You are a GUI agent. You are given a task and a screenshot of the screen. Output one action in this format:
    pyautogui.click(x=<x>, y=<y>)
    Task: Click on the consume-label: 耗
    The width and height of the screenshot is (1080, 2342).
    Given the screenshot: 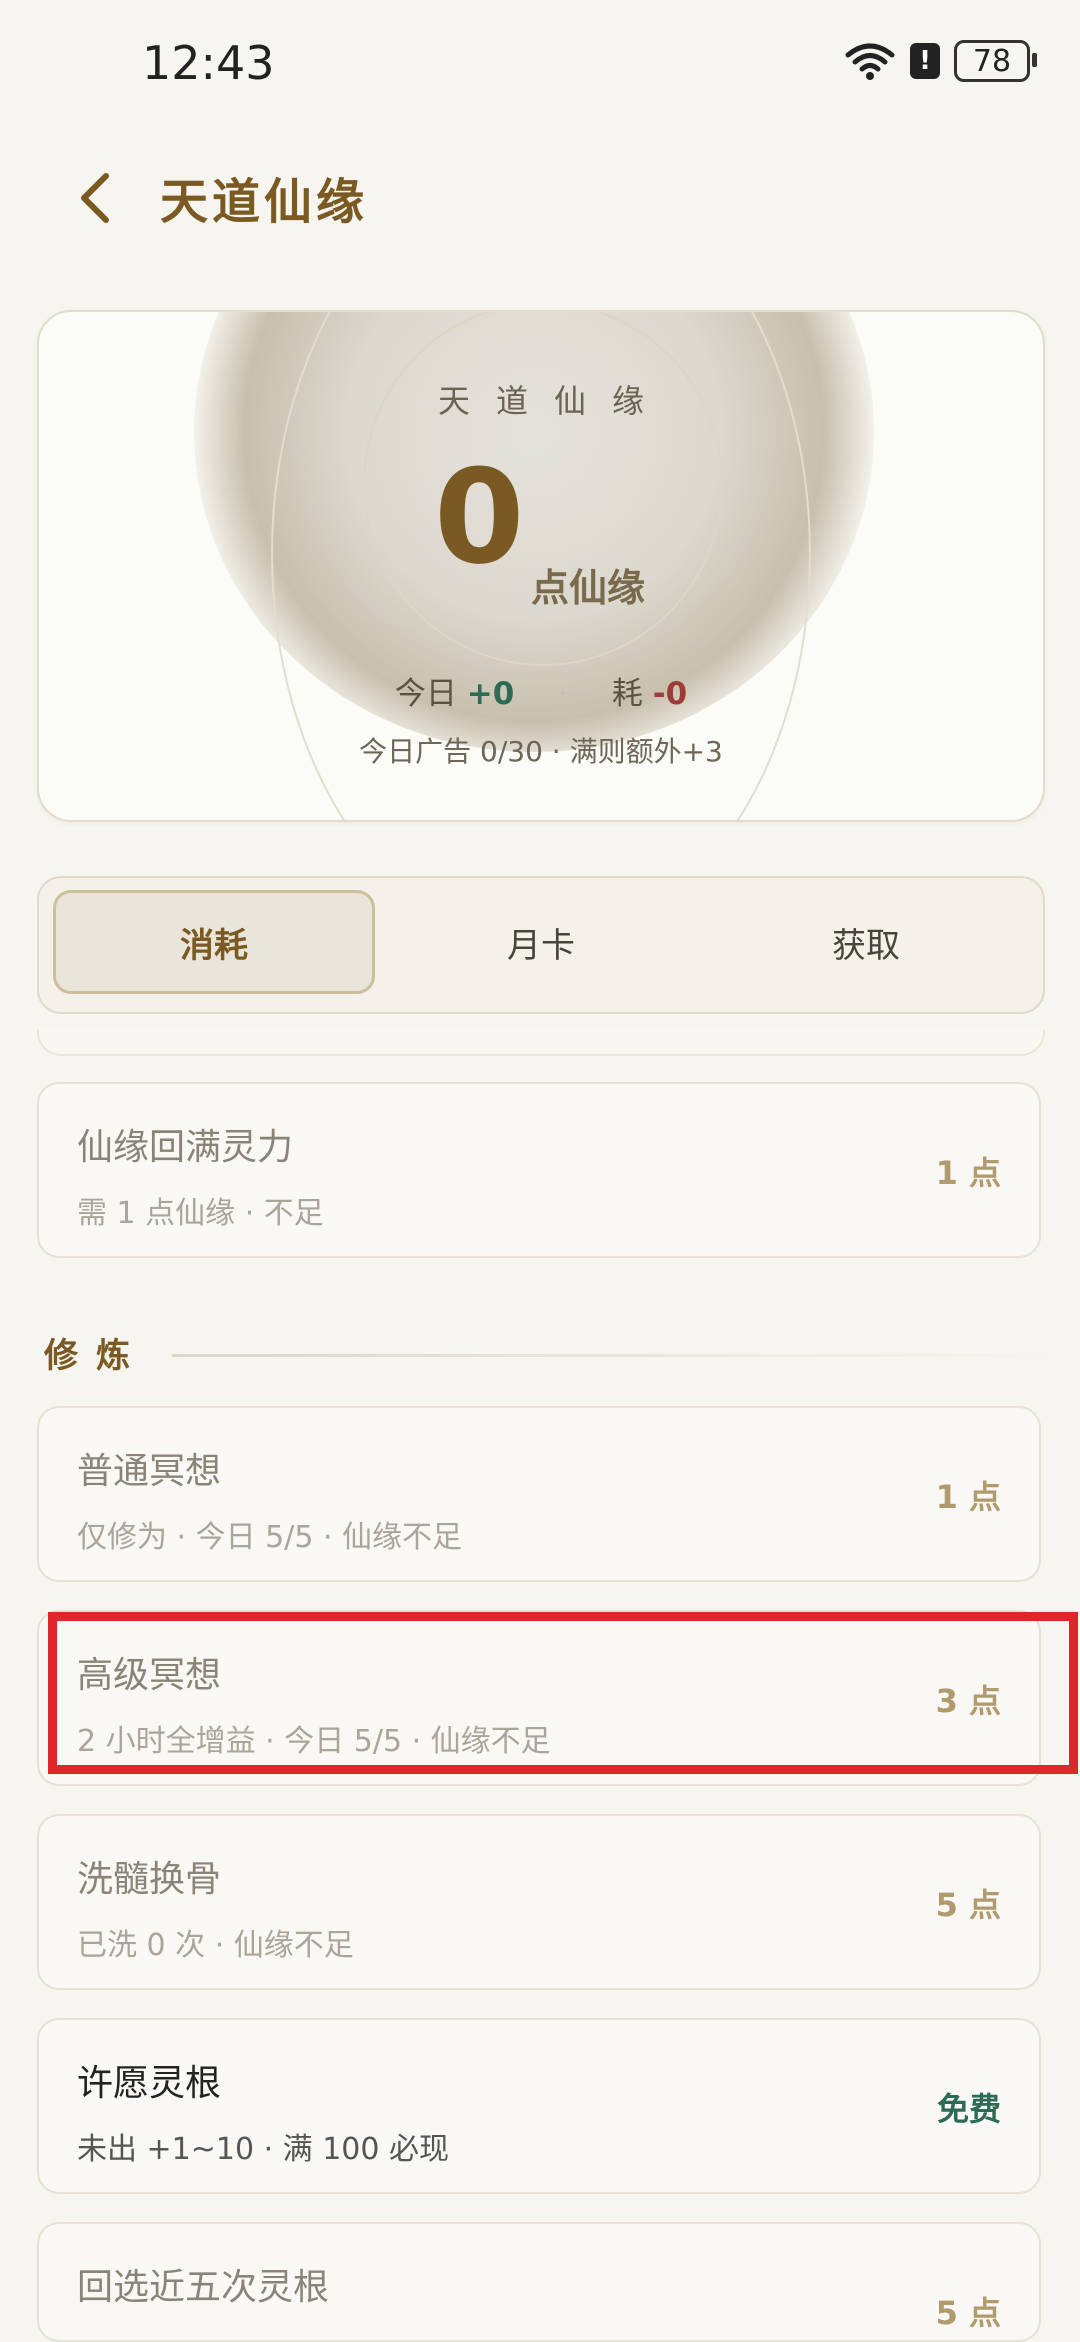 What is the action you would take?
    pyautogui.click(x=627, y=694)
    